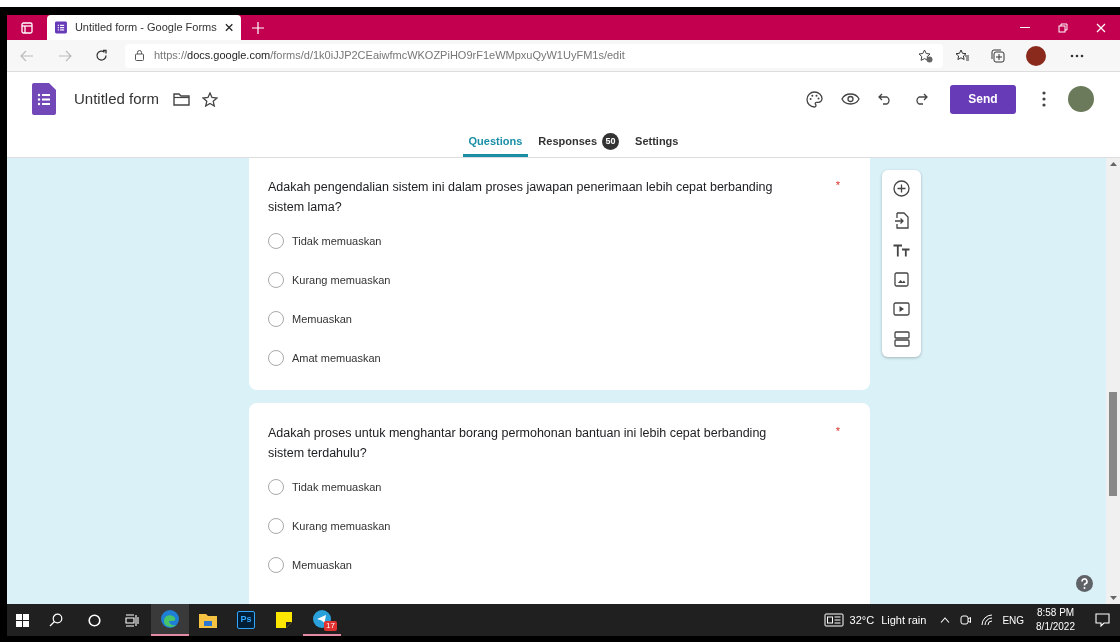 The height and width of the screenshot is (642, 1120). I want to click on photoshop-app-button: Ps, so click(246, 620).